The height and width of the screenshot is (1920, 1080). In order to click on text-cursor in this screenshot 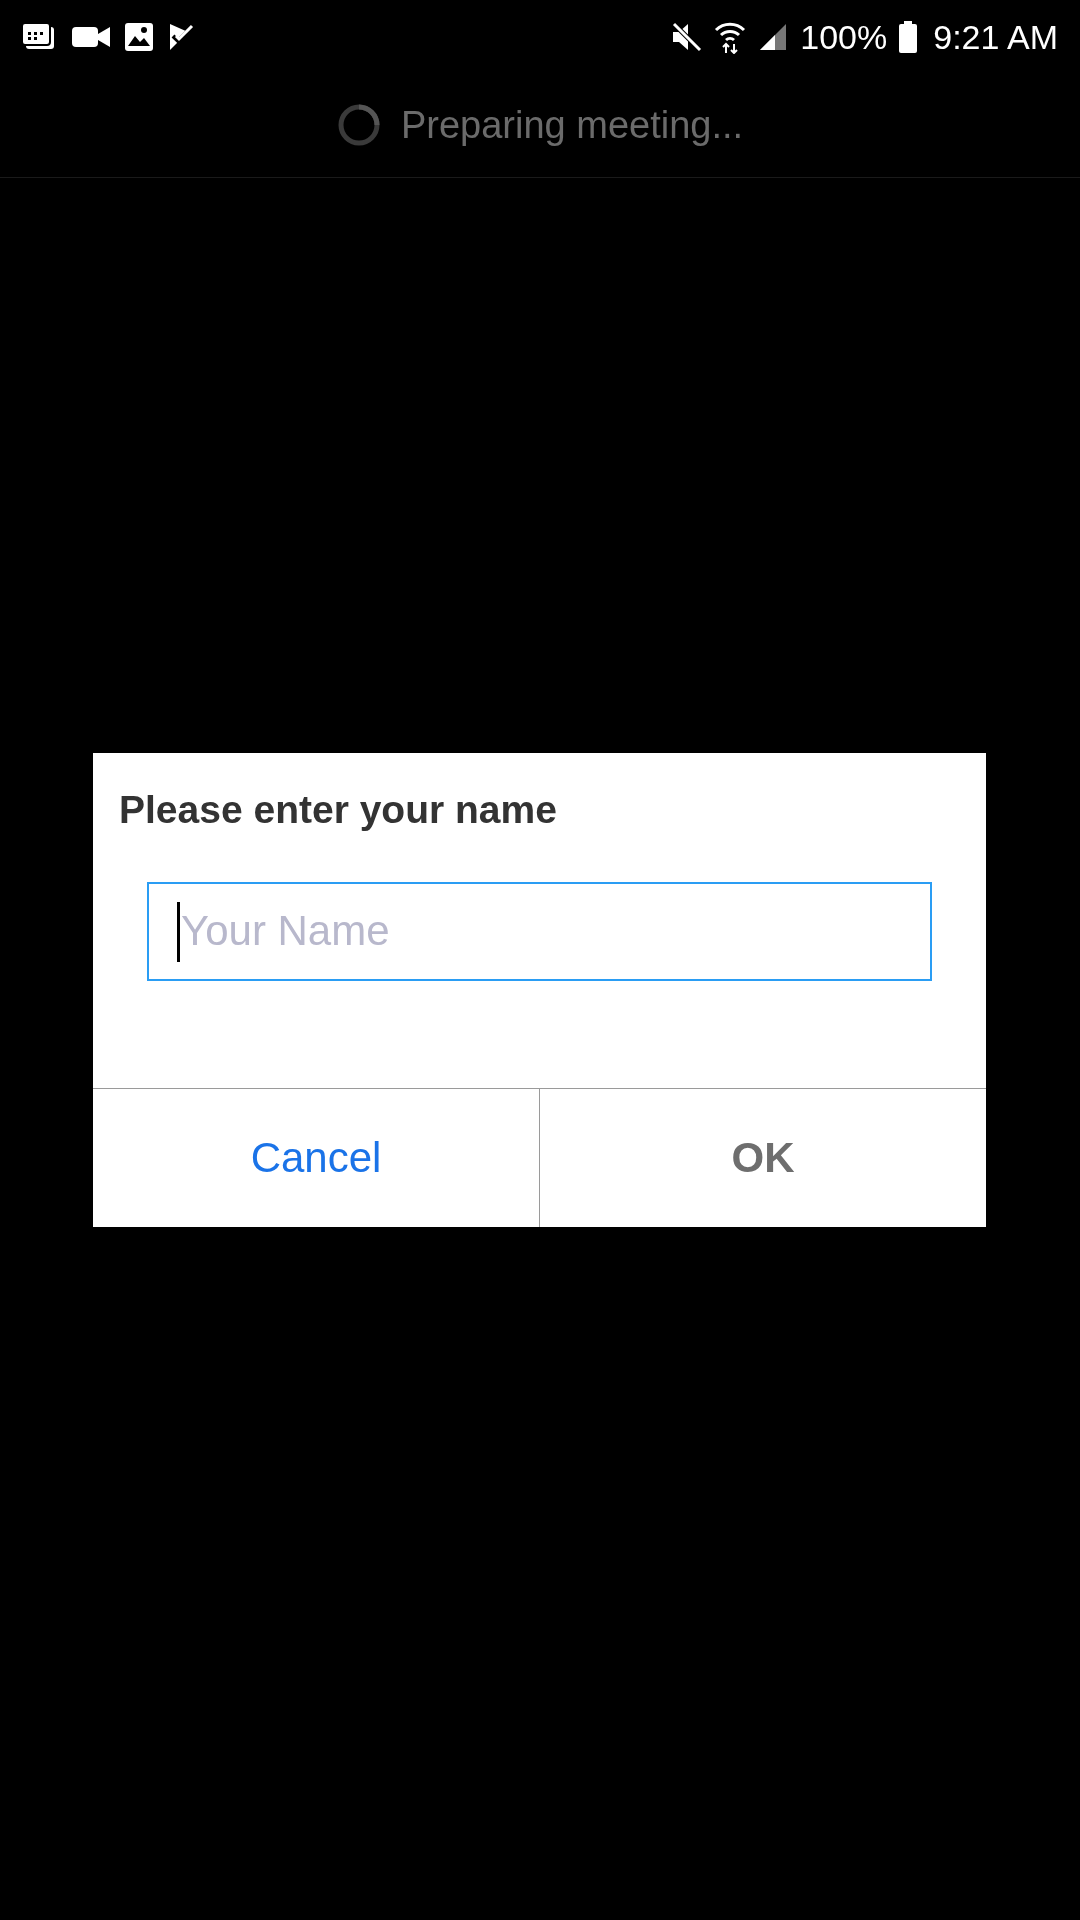, I will do `click(178, 931)`.